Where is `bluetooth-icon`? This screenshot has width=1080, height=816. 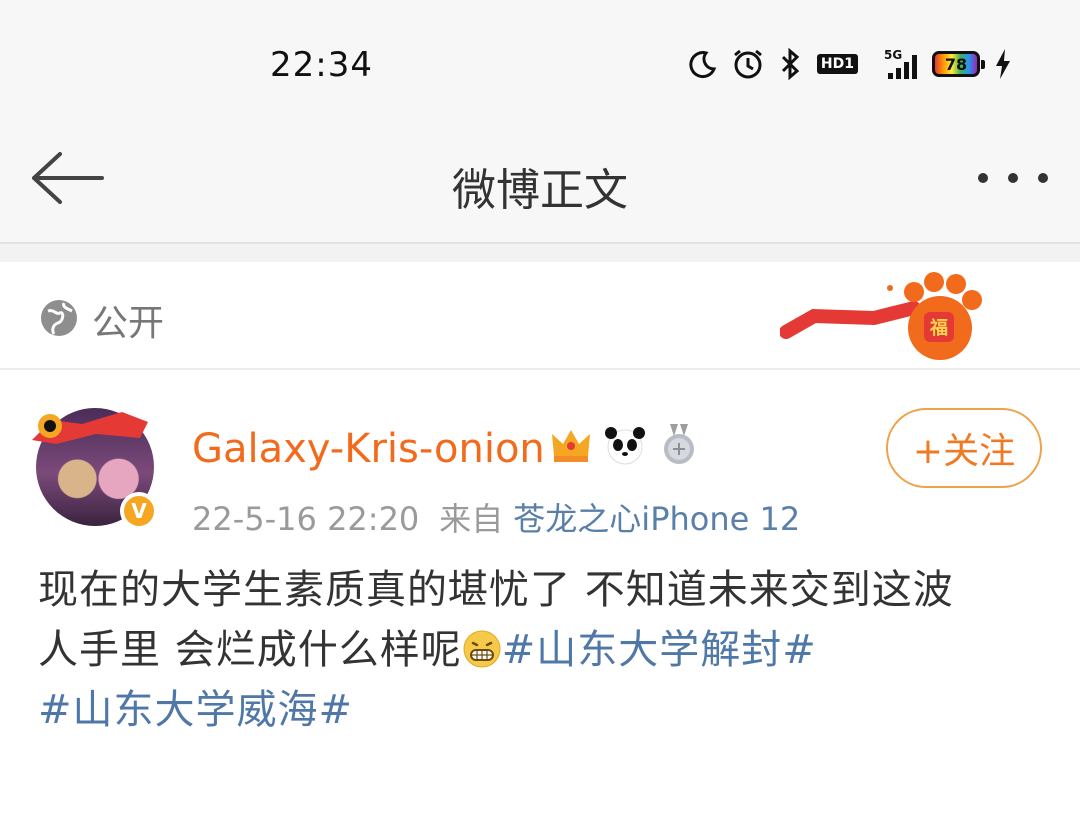
bluetooth-icon is located at coordinates (791, 64).